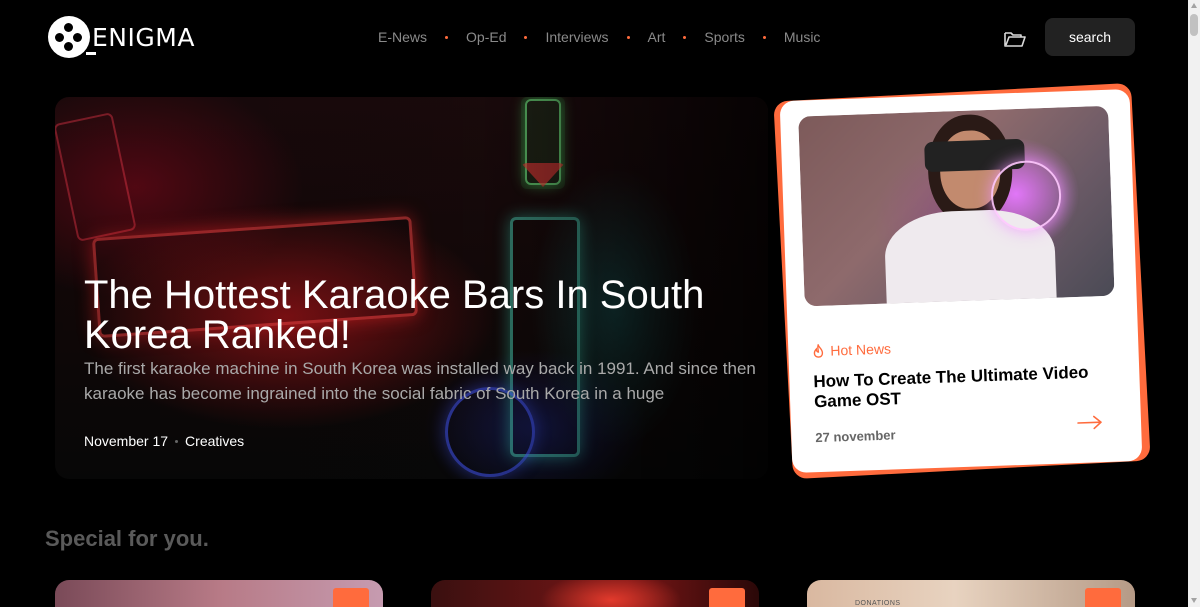  I want to click on scroll-up-icon, so click(1194, 5).